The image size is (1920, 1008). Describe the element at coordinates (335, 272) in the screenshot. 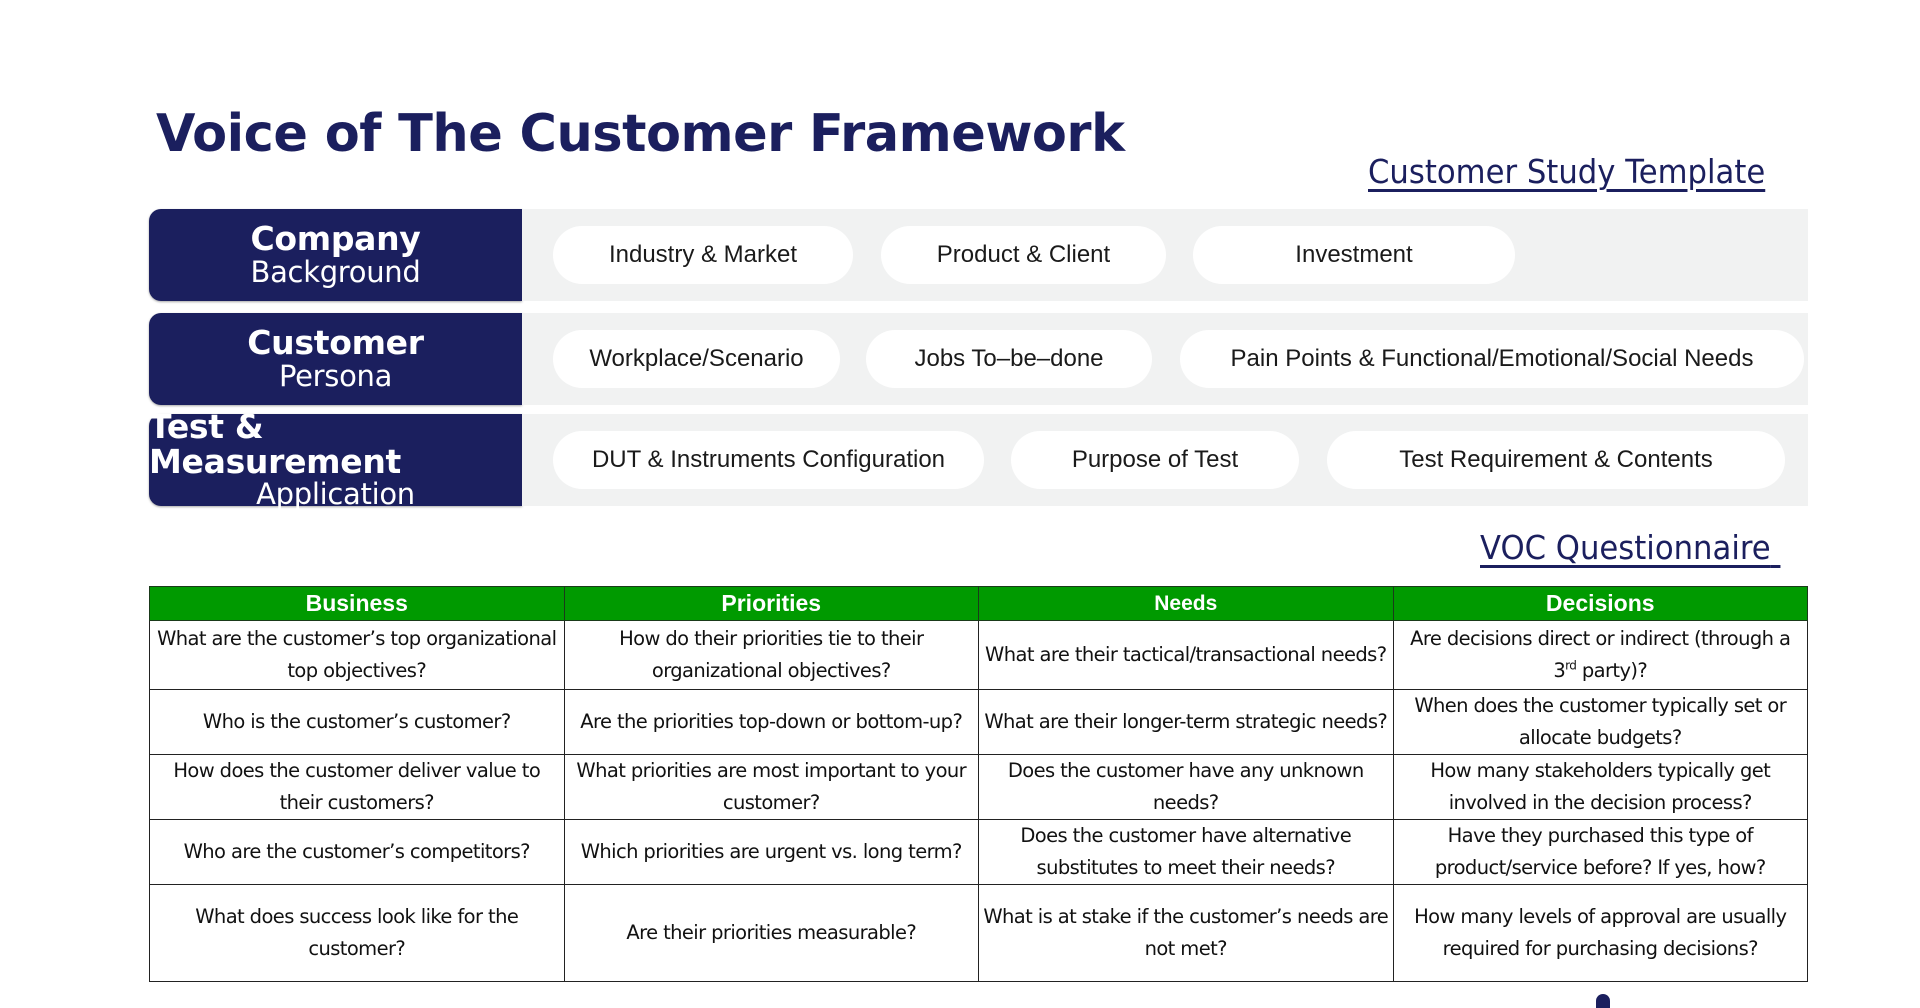

I see `band-label-sub: Background` at that location.